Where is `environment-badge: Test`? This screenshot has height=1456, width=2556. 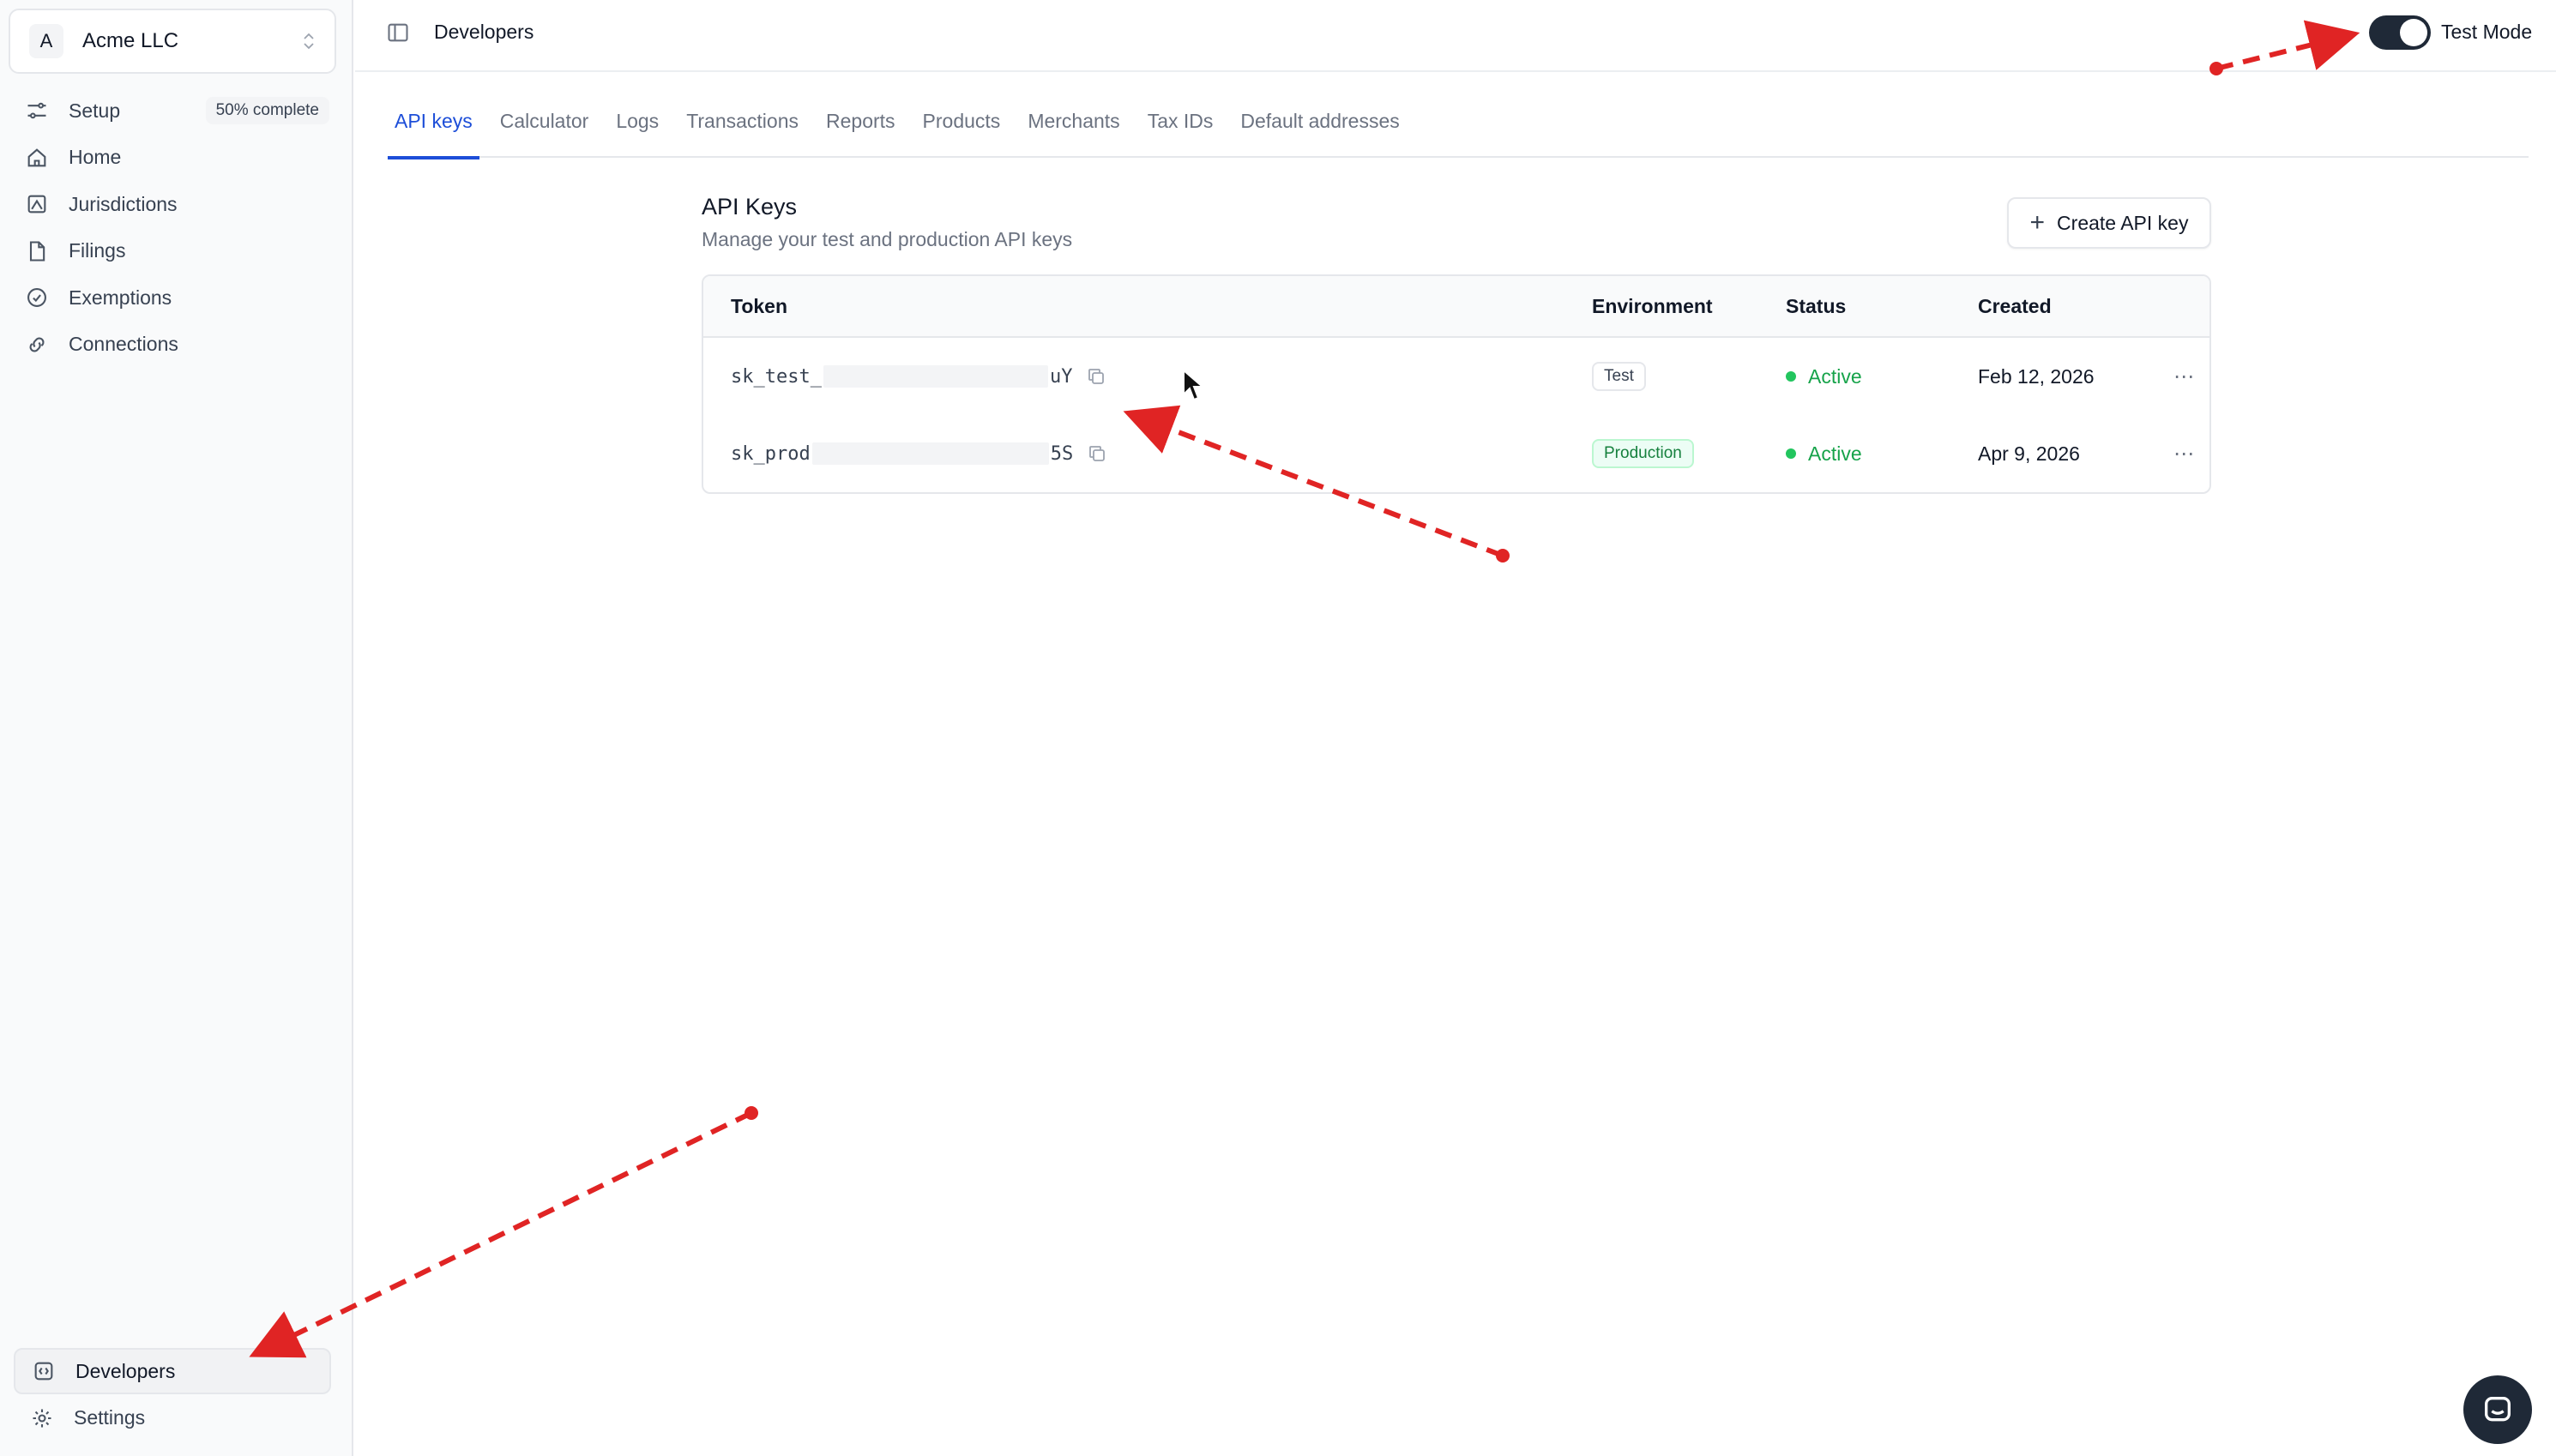 environment-badge: Test is located at coordinates (1619, 376).